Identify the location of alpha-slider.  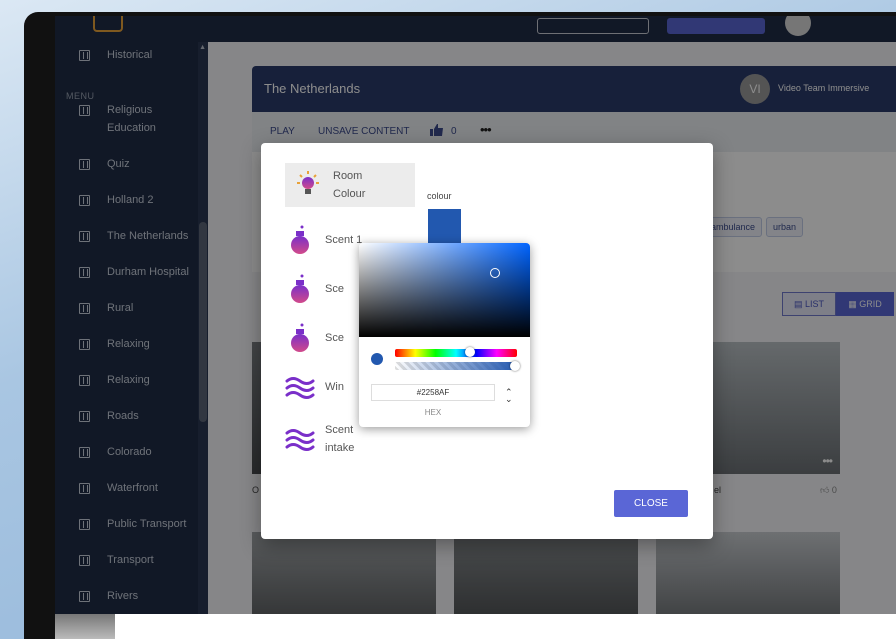
(456, 366).